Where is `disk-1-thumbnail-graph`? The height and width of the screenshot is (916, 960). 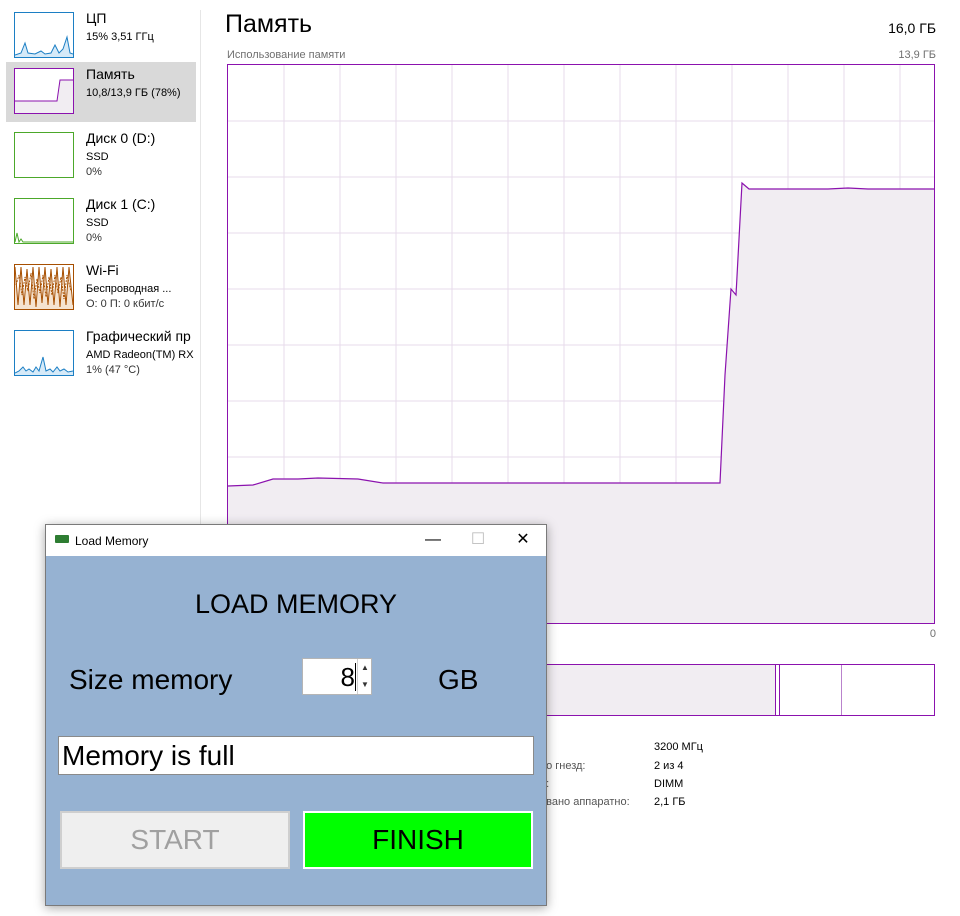 disk-1-thumbnail-graph is located at coordinates (44, 221).